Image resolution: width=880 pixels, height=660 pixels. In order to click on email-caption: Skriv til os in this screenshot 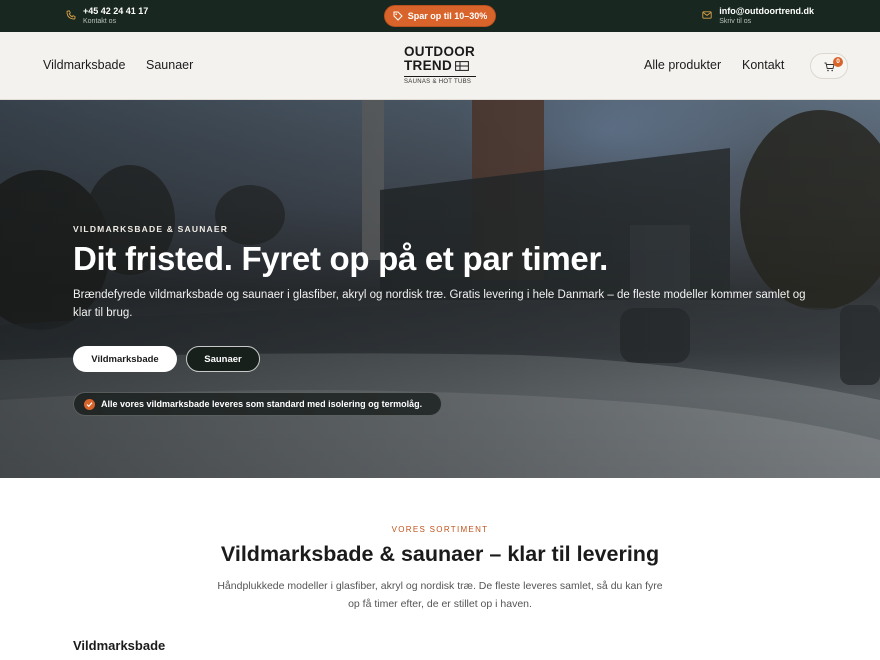, I will do `click(735, 21)`.